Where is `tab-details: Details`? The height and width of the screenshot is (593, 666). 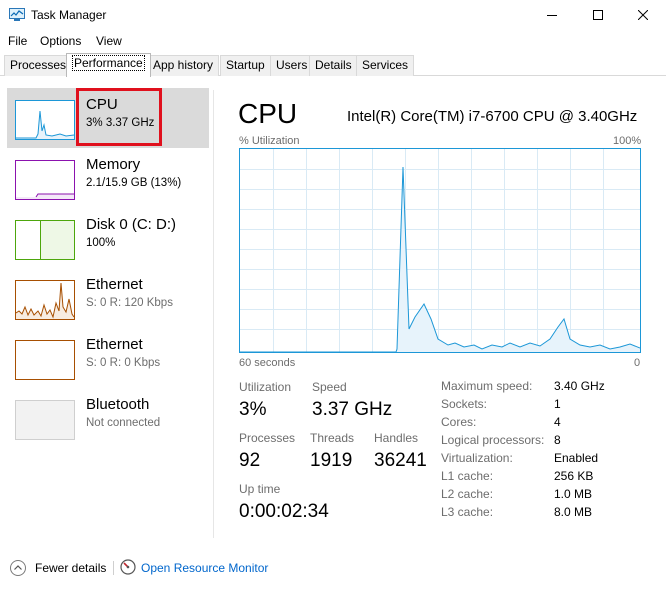
tab-details: Details is located at coordinates (333, 65).